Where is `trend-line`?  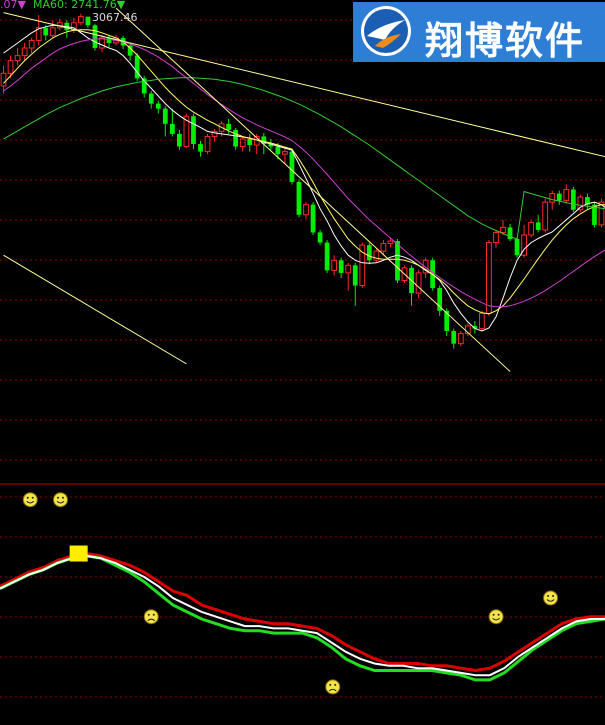
trend-line is located at coordinates (95, 309).